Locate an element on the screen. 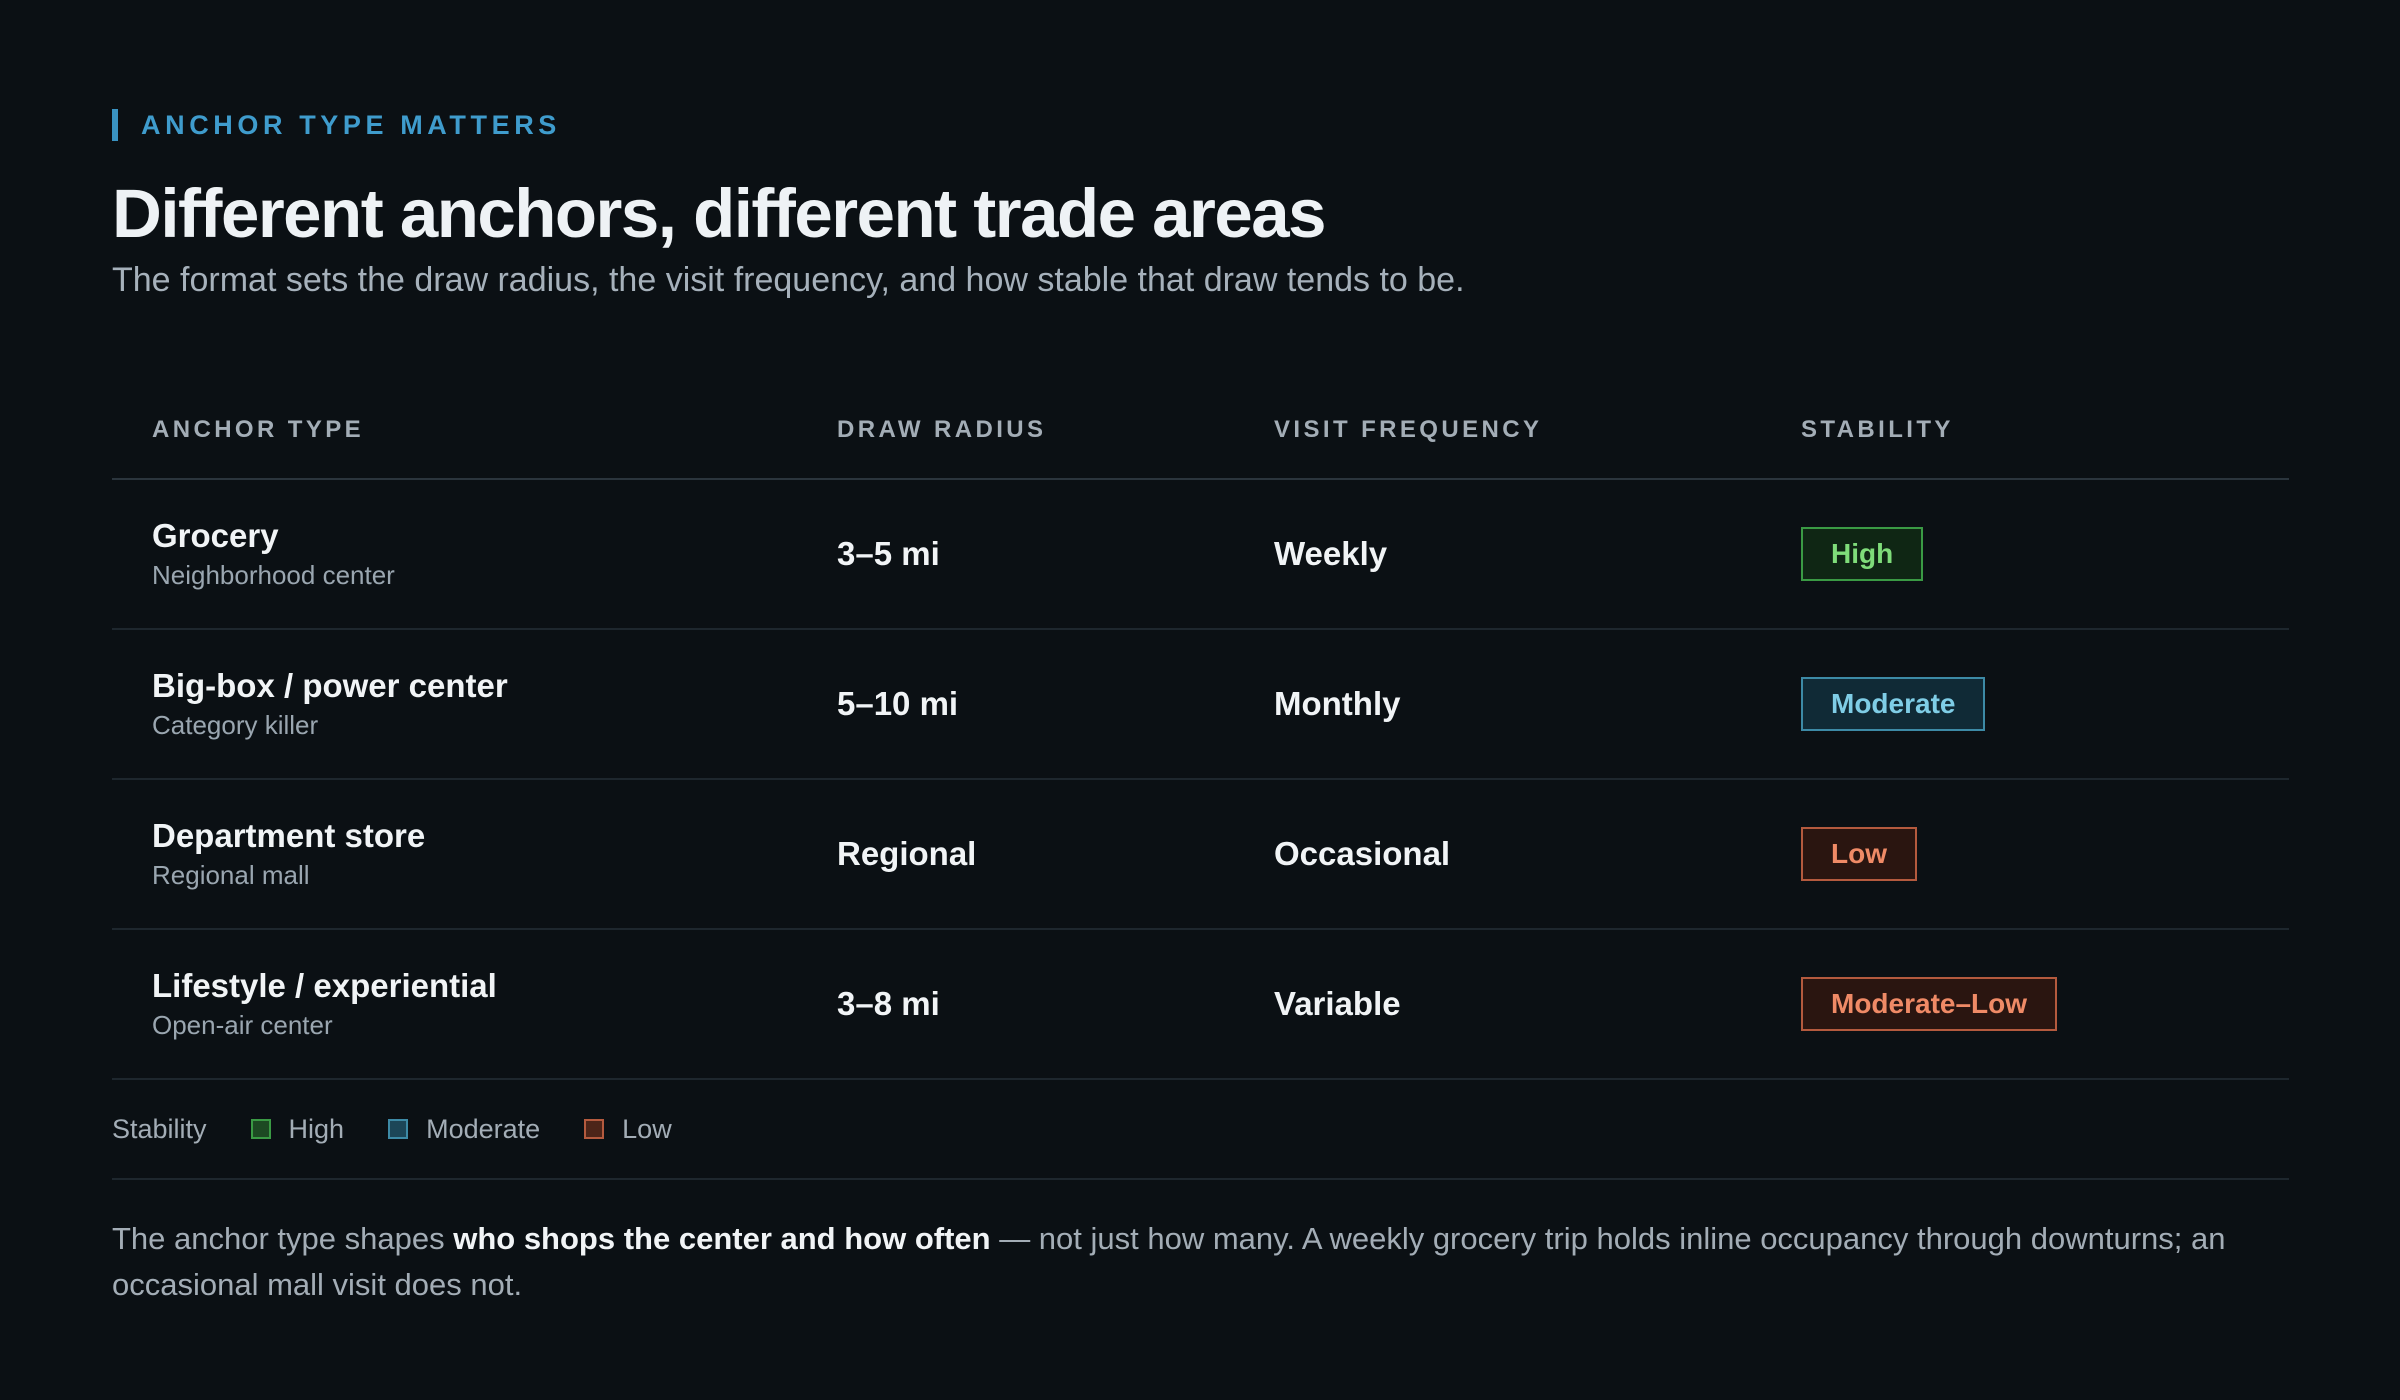 The width and height of the screenshot is (2400, 1400). legend-label: High is located at coordinates (316, 1128).